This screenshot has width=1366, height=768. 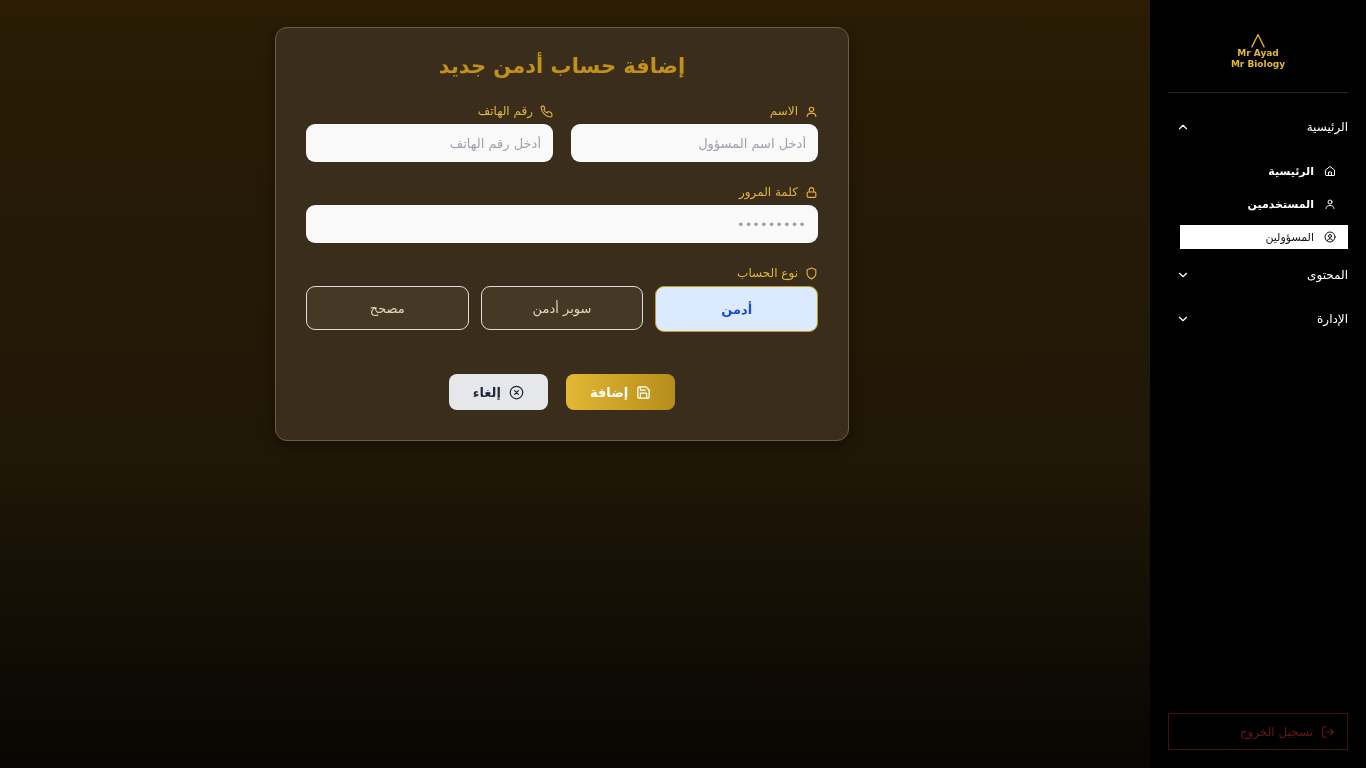 What do you see at coordinates (783, 111) in the screenshot?
I see `field-label: الاسم` at bounding box center [783, 111].